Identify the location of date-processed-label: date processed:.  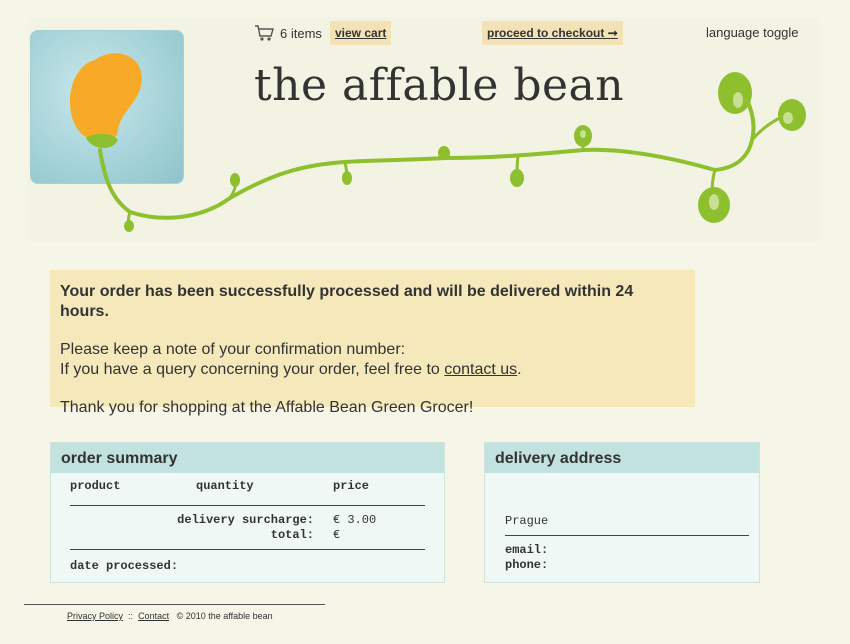
(124, 566).